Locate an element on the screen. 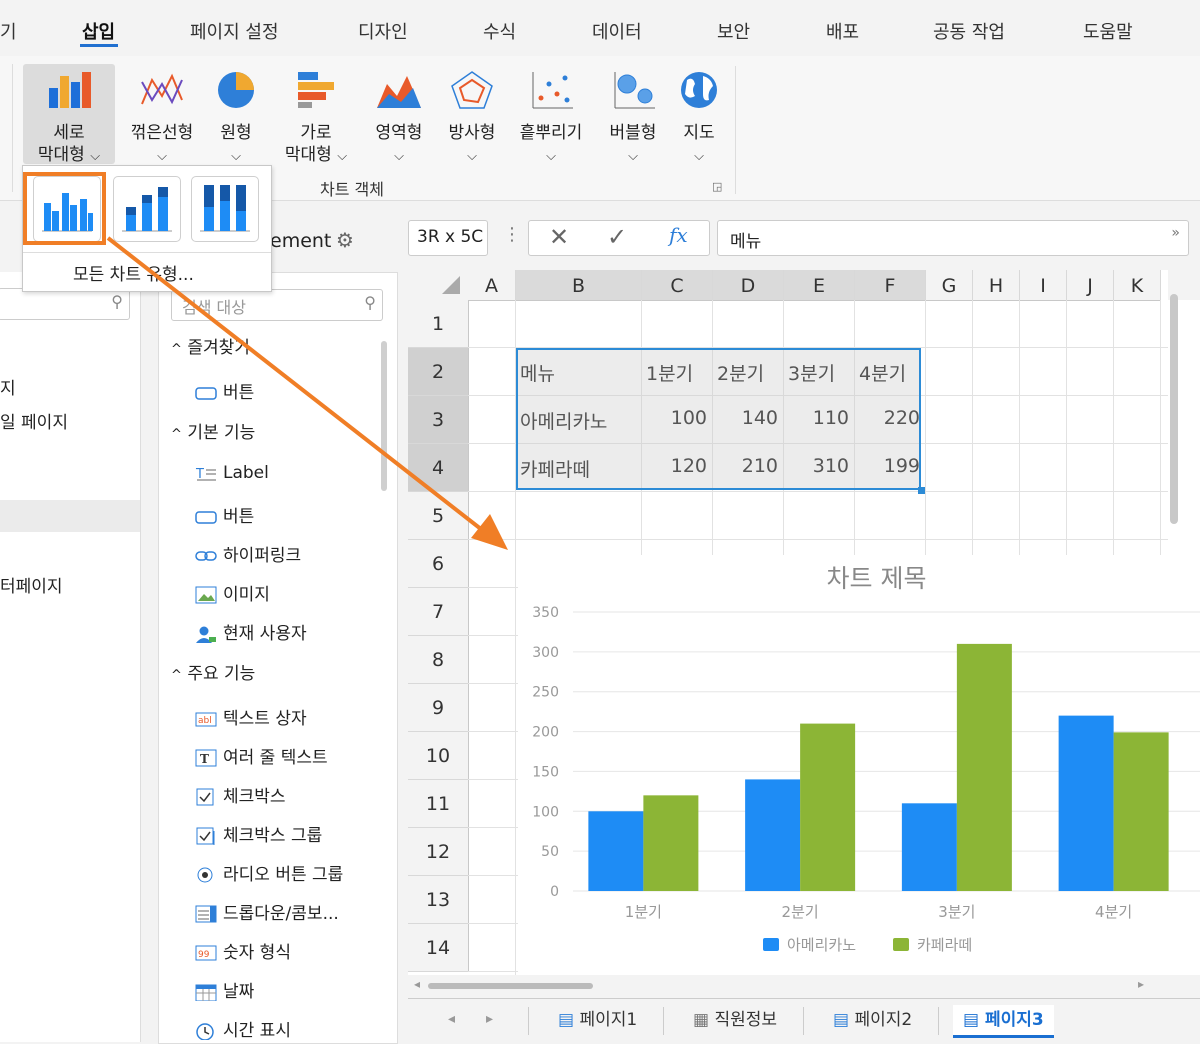 This screenshot has width=1200, height=1044. data-cell: 카페라떼 is located at coordinates (555, 468).